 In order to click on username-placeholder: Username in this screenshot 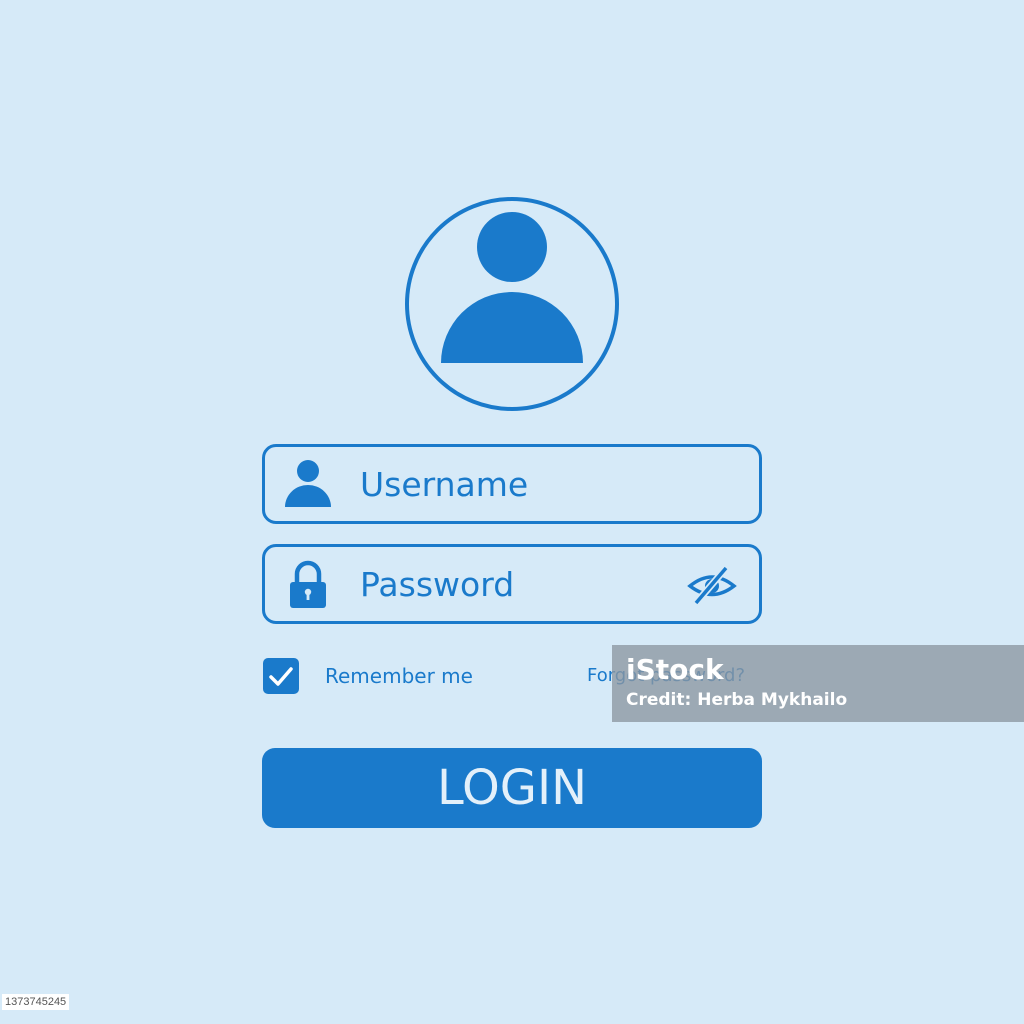, I will do `click(444, 484)`.